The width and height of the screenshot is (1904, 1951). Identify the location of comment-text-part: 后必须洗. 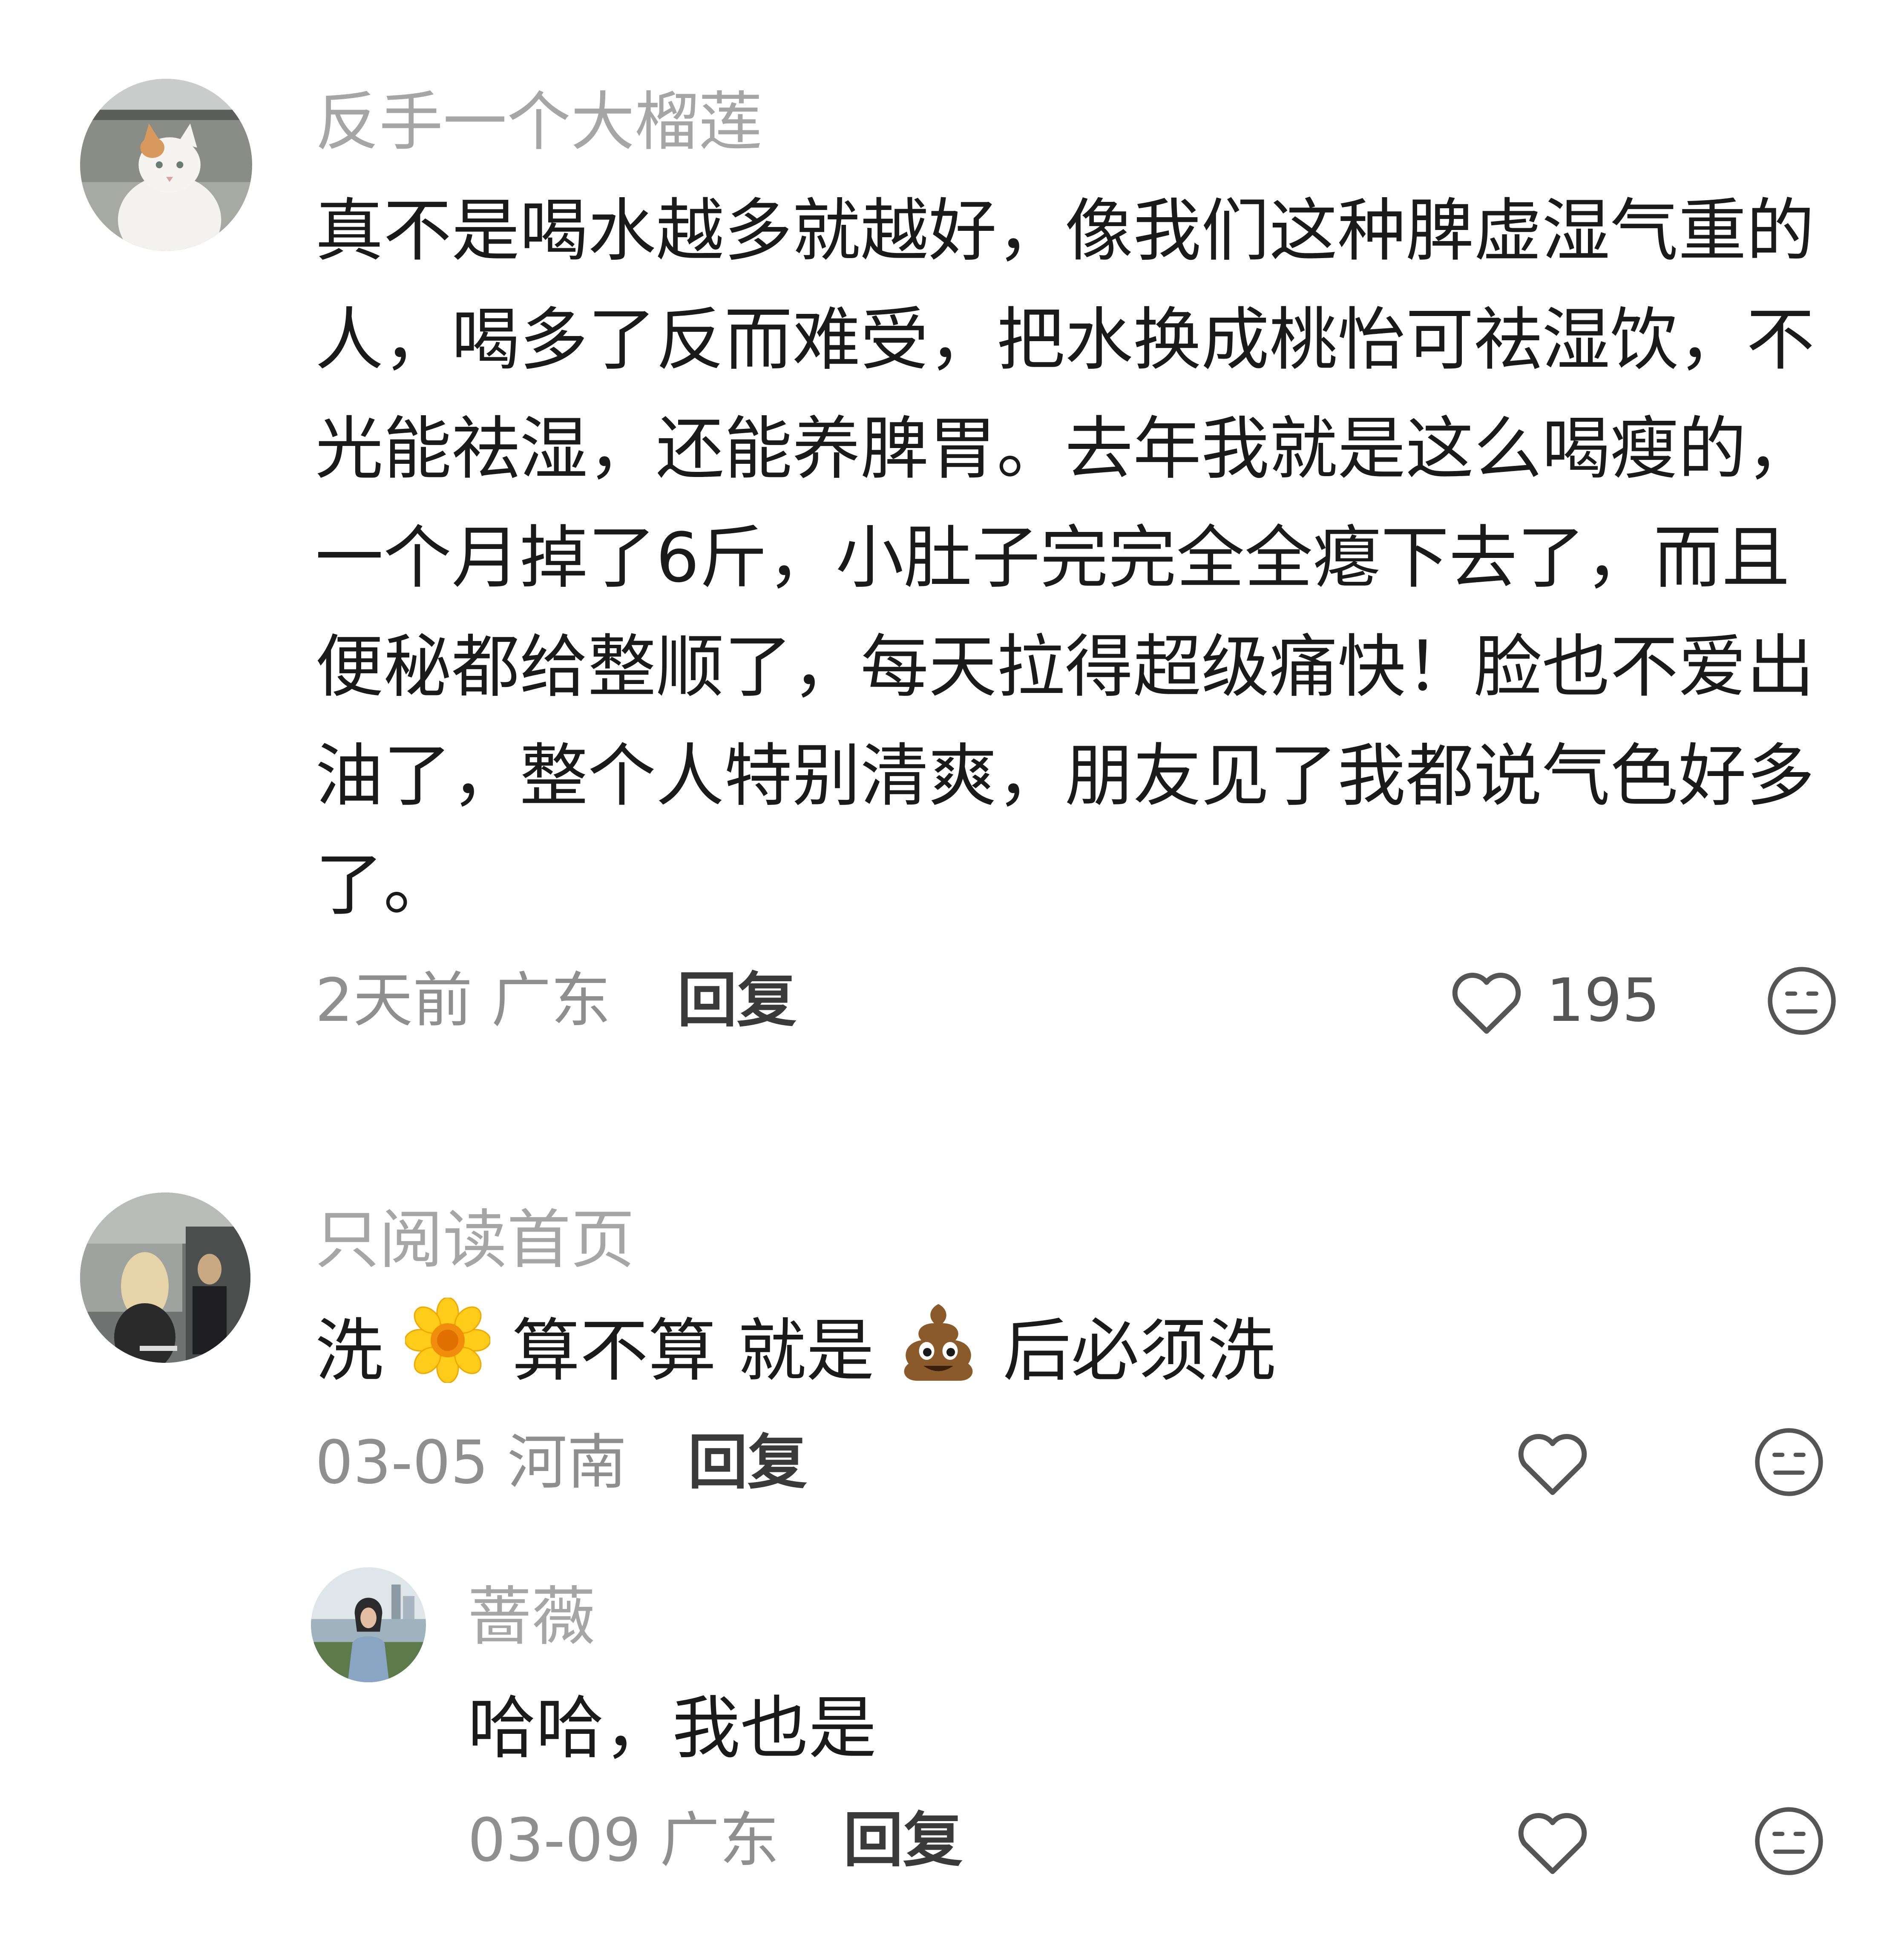
(1139, 1351).